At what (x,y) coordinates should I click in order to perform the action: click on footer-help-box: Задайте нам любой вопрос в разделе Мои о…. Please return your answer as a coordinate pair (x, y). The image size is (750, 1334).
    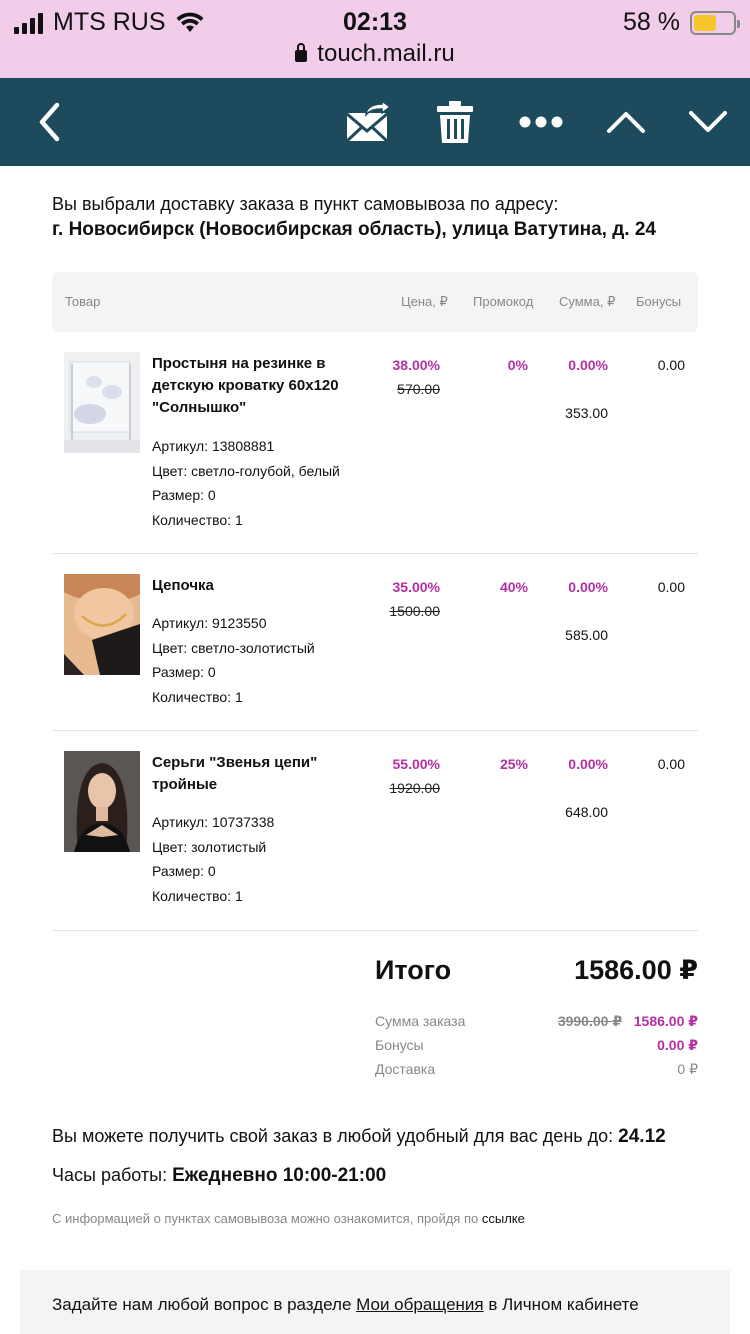
    Looking at the image, I should click on (375, 1302).